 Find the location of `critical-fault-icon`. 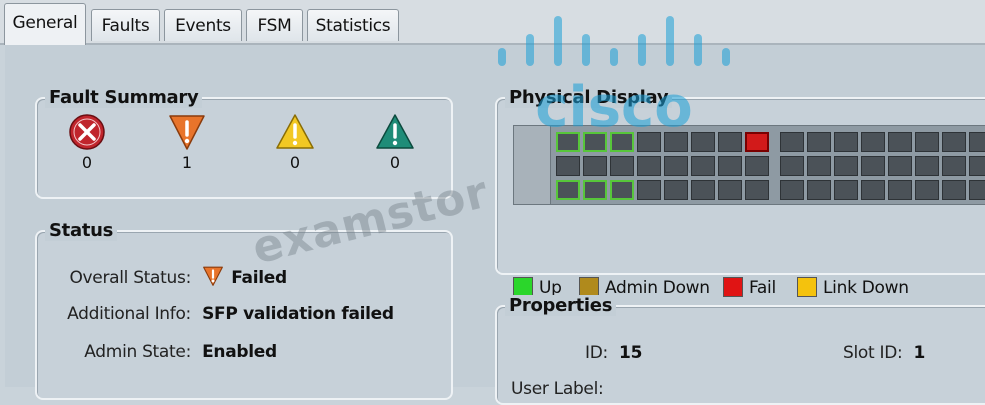

critical-fault-icon is located at coordinates (87, 132).